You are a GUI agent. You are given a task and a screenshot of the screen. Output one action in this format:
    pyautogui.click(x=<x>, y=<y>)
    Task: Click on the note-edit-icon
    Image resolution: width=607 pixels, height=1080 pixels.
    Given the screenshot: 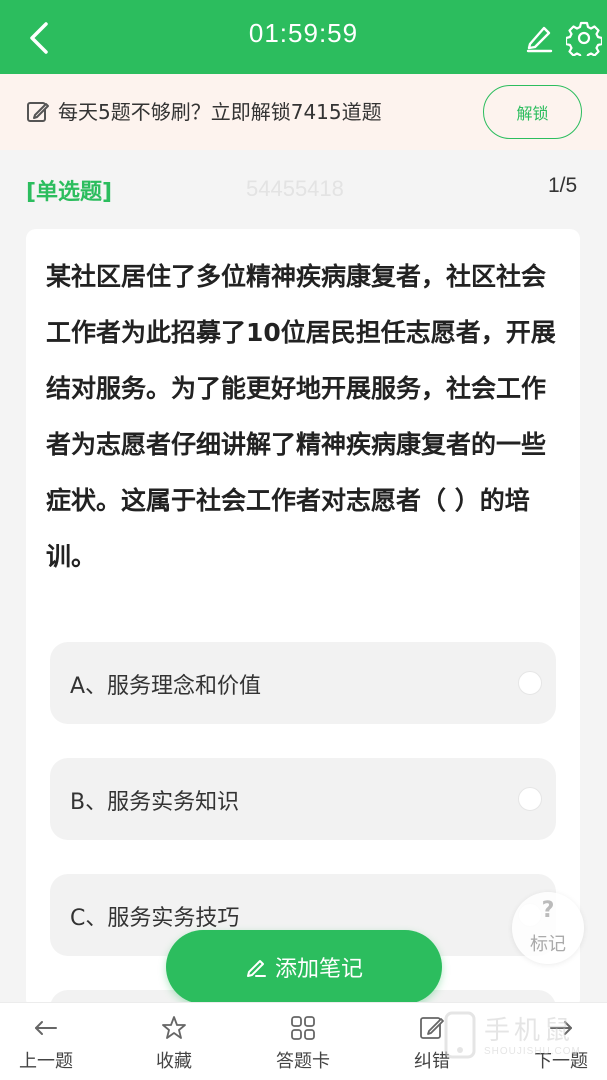 What is the action you would take?
    pyautogui.click(x=38, y=112)
    